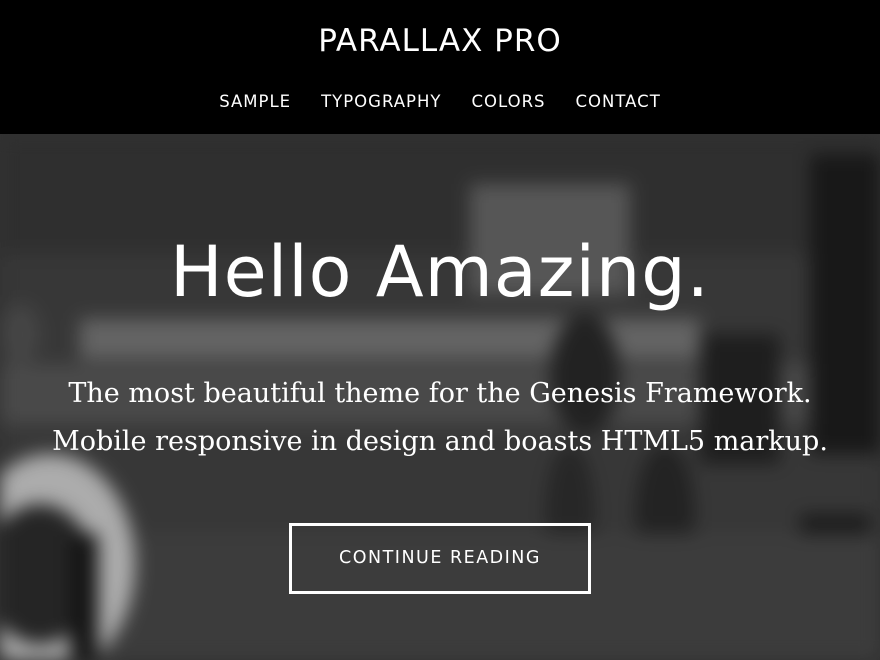 This screenshot has width=880, height=660. What do you see at coordinates (255, 102) in the screenshot?
I see `nav-item-sample: SAMPLE` at bounding box center [255, 102].